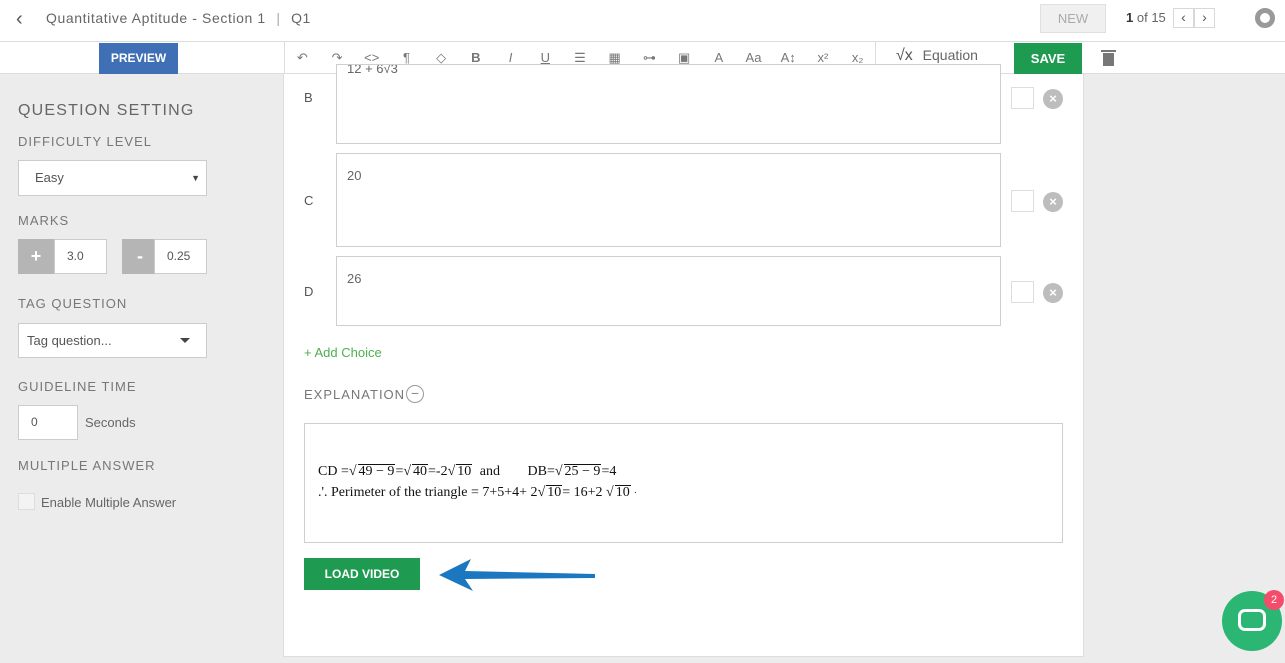 This screenshot has width=1285, height=663. Describe the element at coordinates (950, 55) in the screenshot. I see `equation-label: Equation` at that location.